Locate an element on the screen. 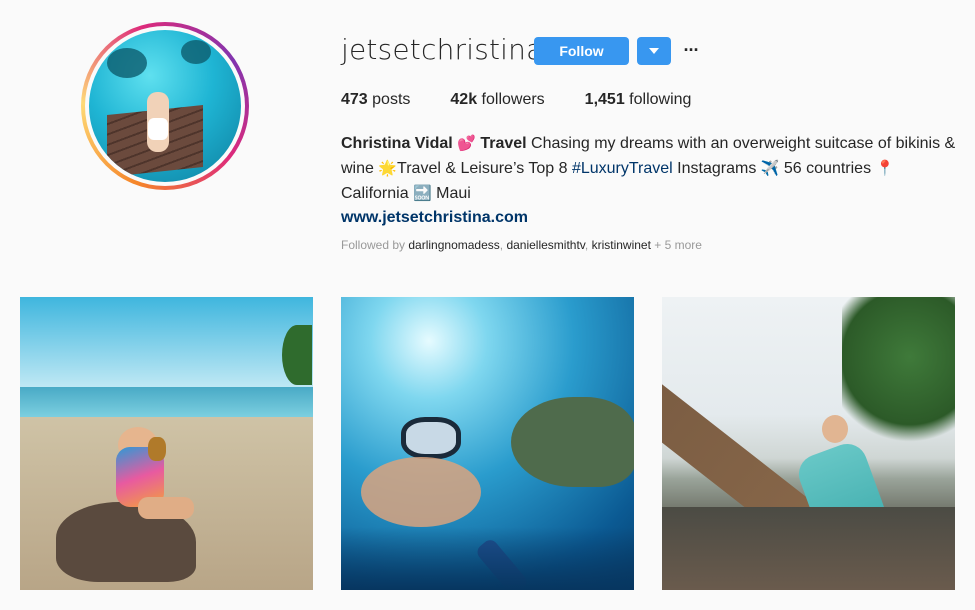 The width and height of the screenshot is (975, 610). bio-text: California is located at coordinates (377, 193).